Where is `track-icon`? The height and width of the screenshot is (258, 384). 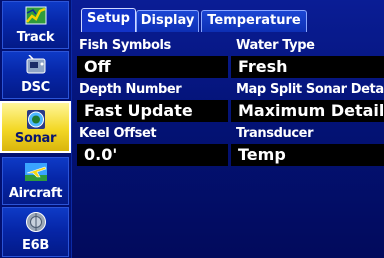
track-icon is located at coordinates (36, 16).